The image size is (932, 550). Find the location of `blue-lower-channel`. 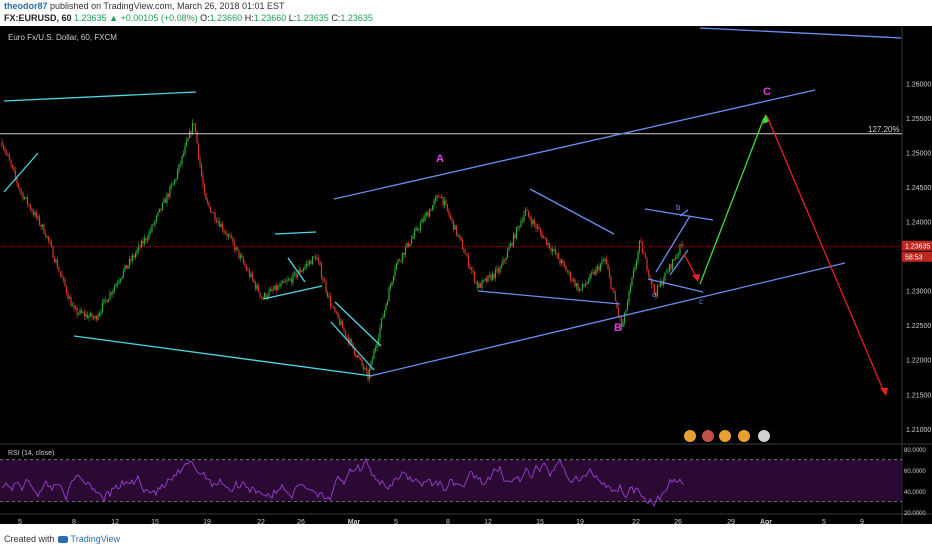

blue-lower-channel is located at coordinates (607, 319).